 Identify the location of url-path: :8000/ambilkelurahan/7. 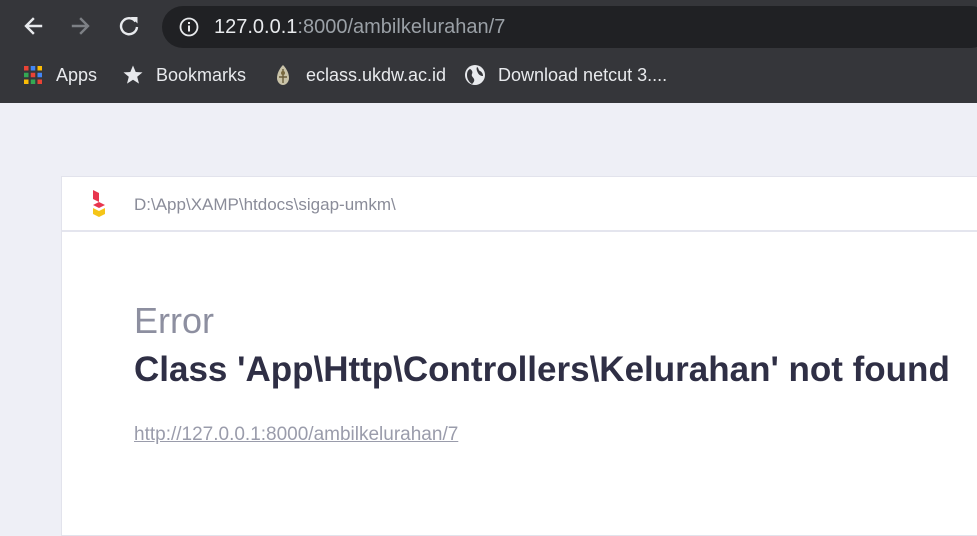
(401, 27).